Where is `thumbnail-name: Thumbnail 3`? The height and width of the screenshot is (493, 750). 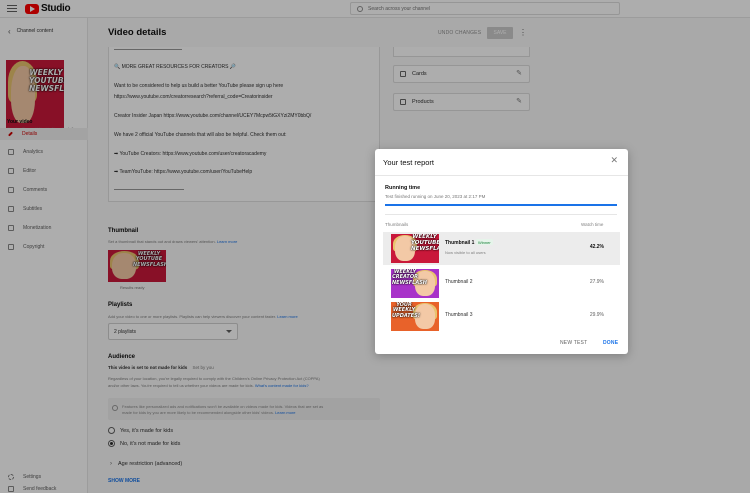
thumbnail-name: Thumbnail 3 is located at coordinates (459, 315).